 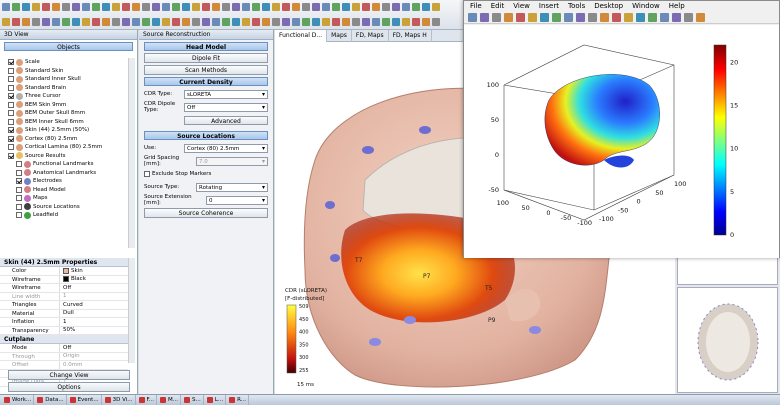 What do you see at coordinates (206, 58) in the screenshot?
I see `dipole-fit-button: Dipole Fit` at bounding box center [206, 58].